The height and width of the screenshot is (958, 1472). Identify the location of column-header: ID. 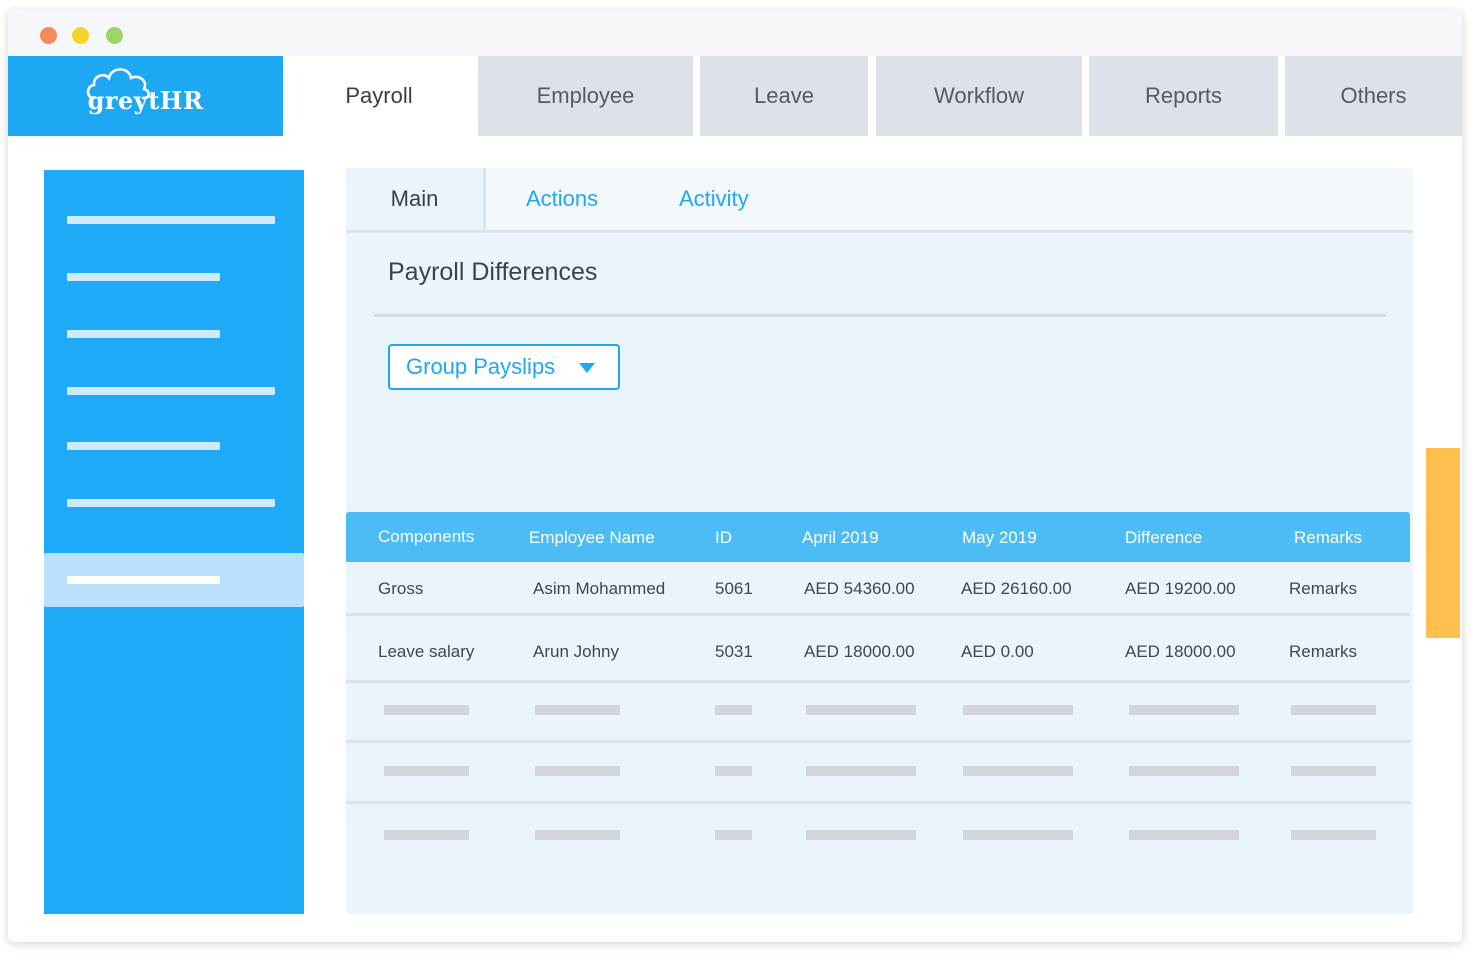
(723, 538).